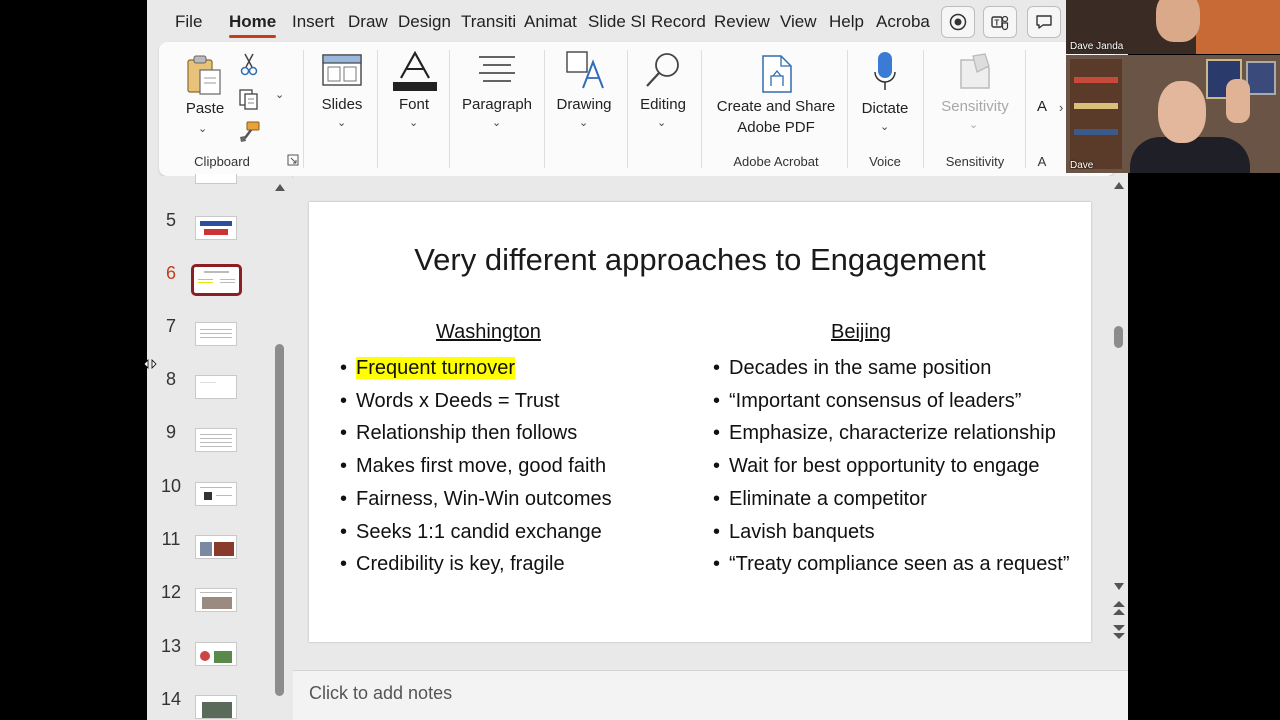 This screenshot has height=720, width=1280. What do you see at coordinates (1061, 107) in the screenshot?
I see `ribbon-scroll-right-icon: ›` at bounding box center [1061, 107].